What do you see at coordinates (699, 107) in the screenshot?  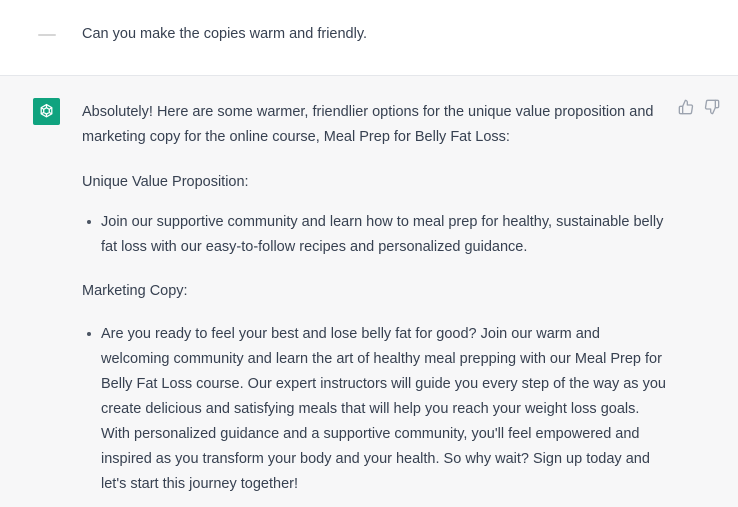 I see `feedback-buttons` at bounding box center [699, 107].